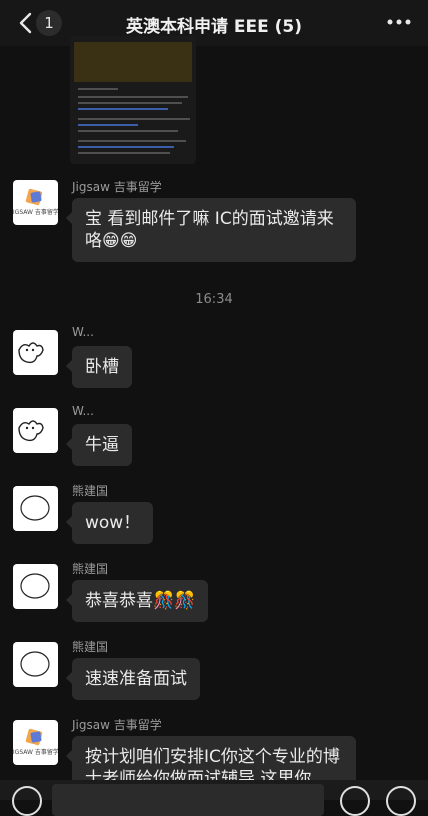 The width and height of the screenshot is (428, 816). I want to click on chat-timestamp: 16:34, so click(214, 299).